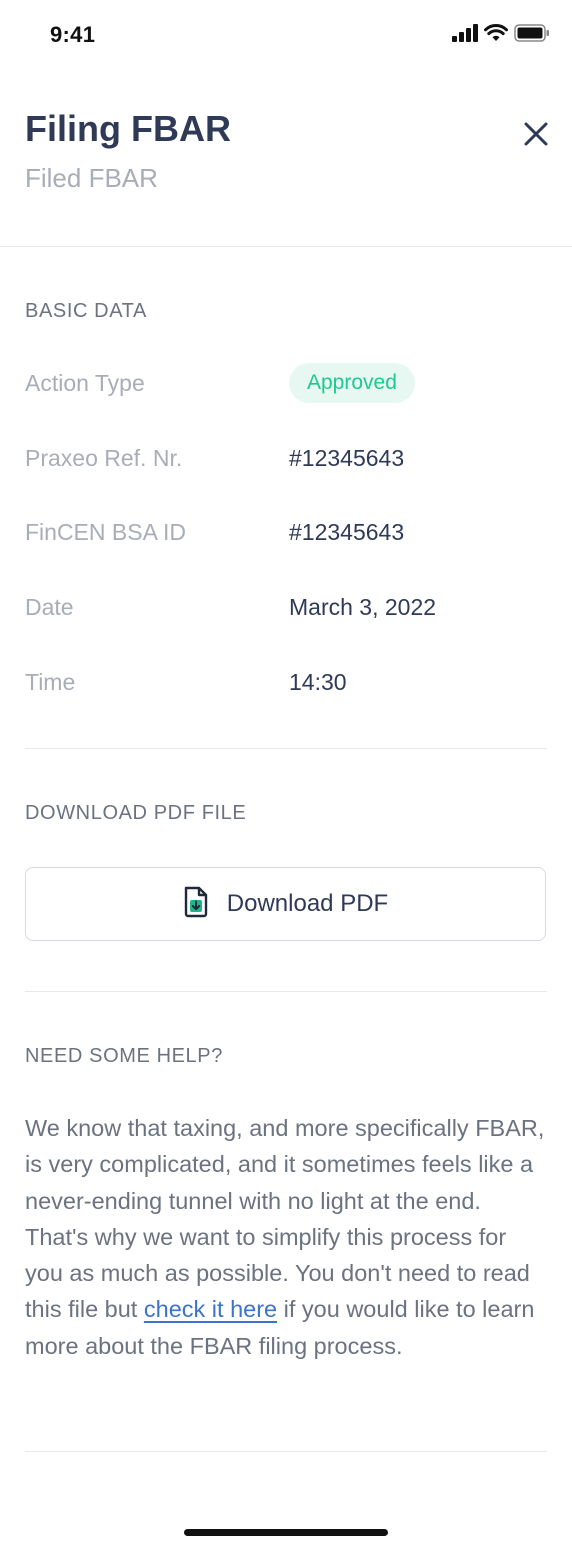  Describe the element at coordinates (73, 34) in the screenshot. I see `status-time: 9:41` at that location.